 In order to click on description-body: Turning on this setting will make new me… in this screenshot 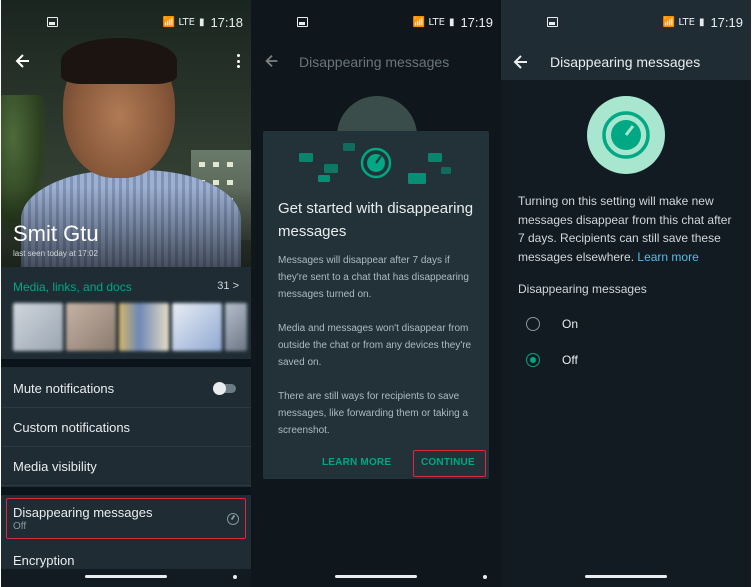, I will do `click(625, 229)`.